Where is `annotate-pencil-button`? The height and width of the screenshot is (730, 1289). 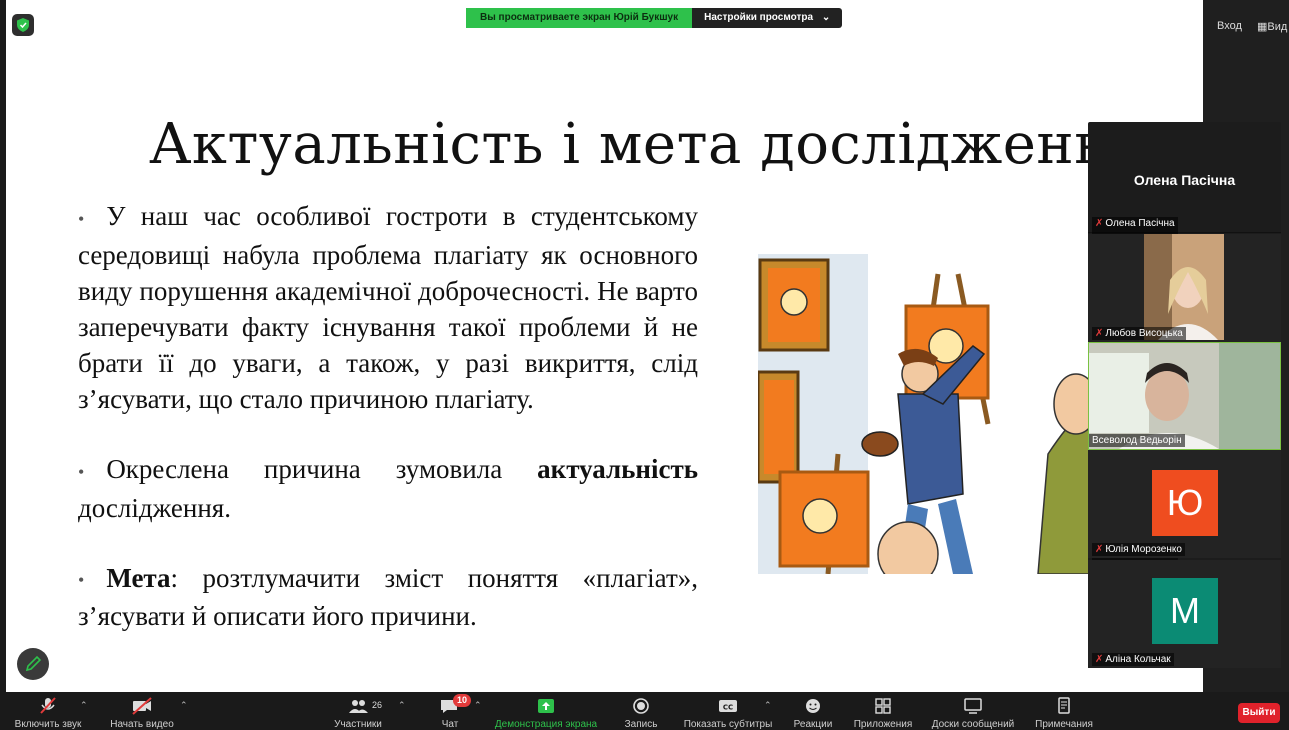 annotate-pencil-button is located at coordinates (33, 664).